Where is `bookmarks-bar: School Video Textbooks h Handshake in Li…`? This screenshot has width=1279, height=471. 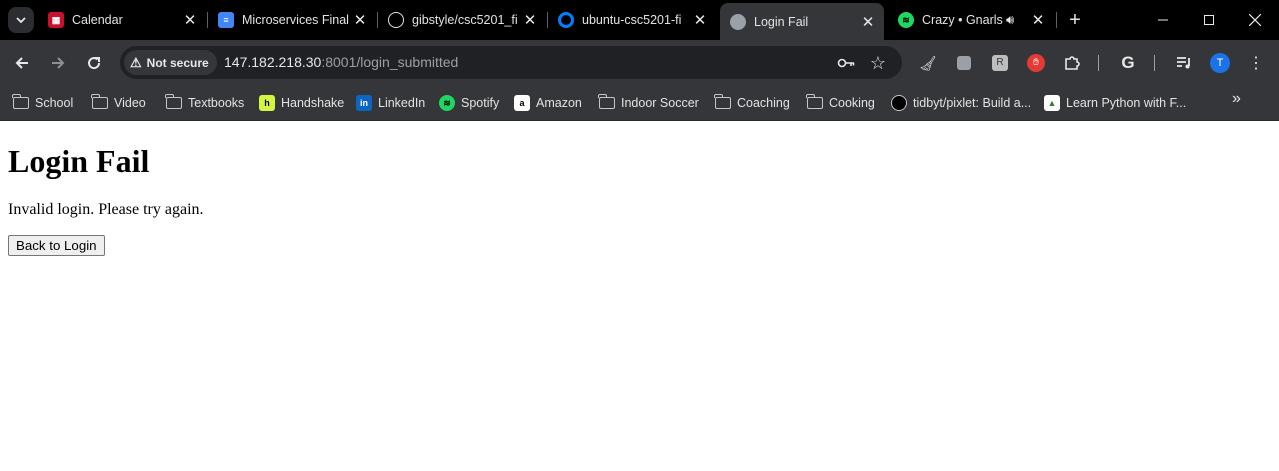 bookmarks-bar: School Video Textbooks h Handshake in Li… is located at coordinates (639, 103).